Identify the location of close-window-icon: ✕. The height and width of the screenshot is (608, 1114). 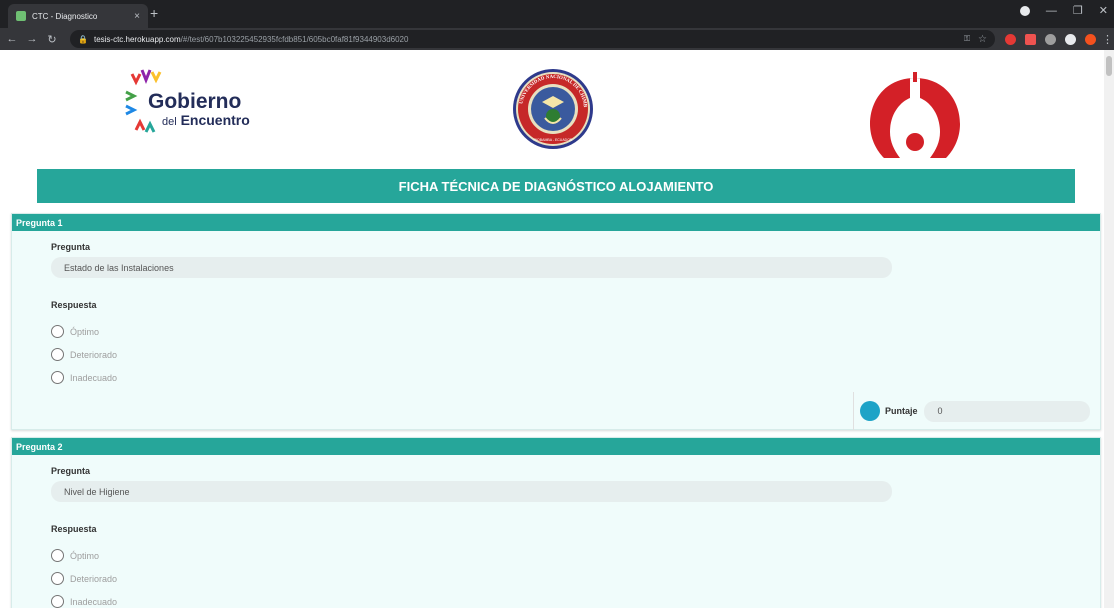
(1103, 10).